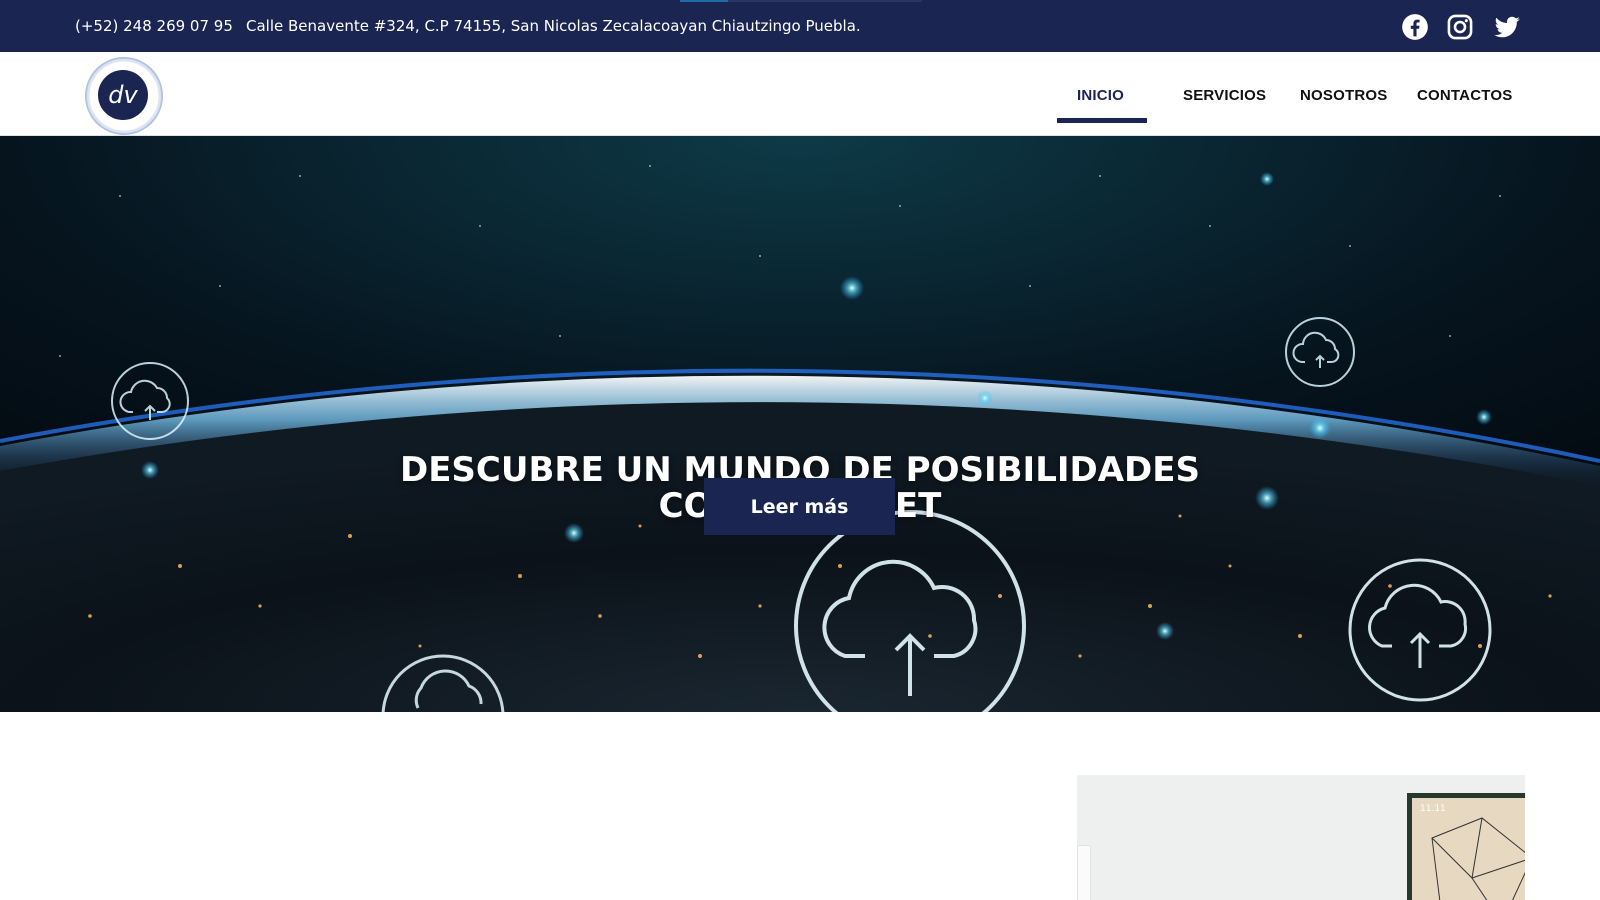 This screenshot has width=1600, height=900. Describe the element at coordinates (1415, 27) in the screenshot. I see `facebook-icon` at that location.